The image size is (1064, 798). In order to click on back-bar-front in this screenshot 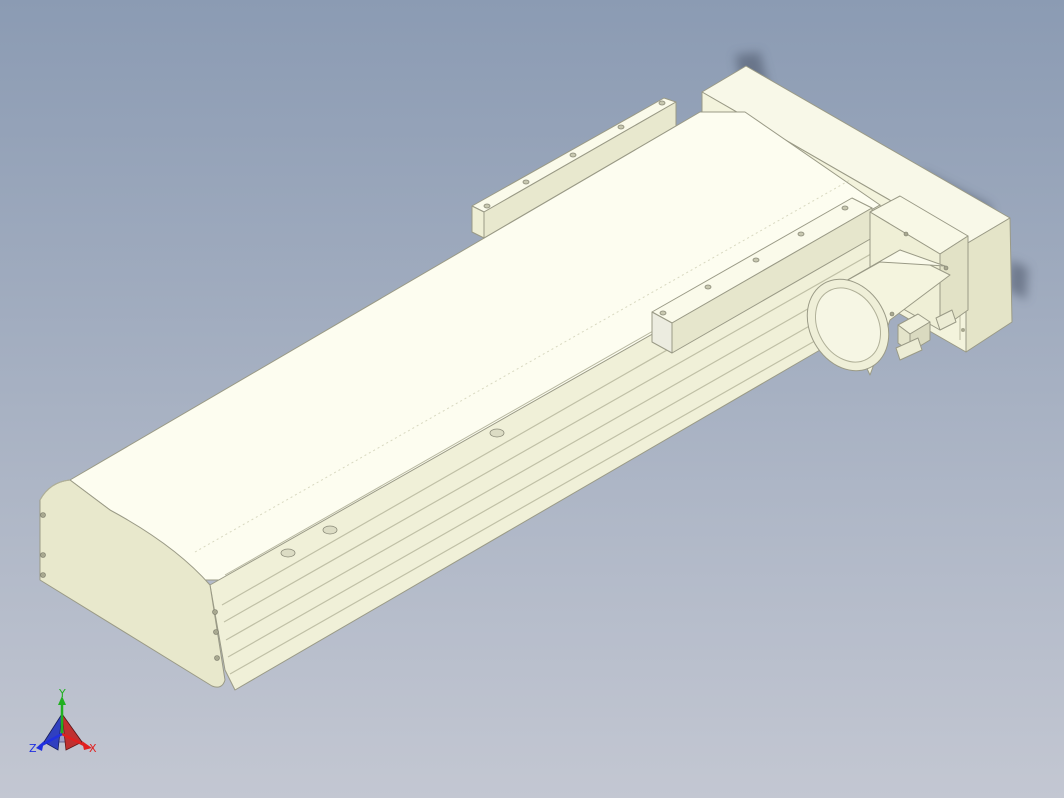, I will do `click(478, 222)`.